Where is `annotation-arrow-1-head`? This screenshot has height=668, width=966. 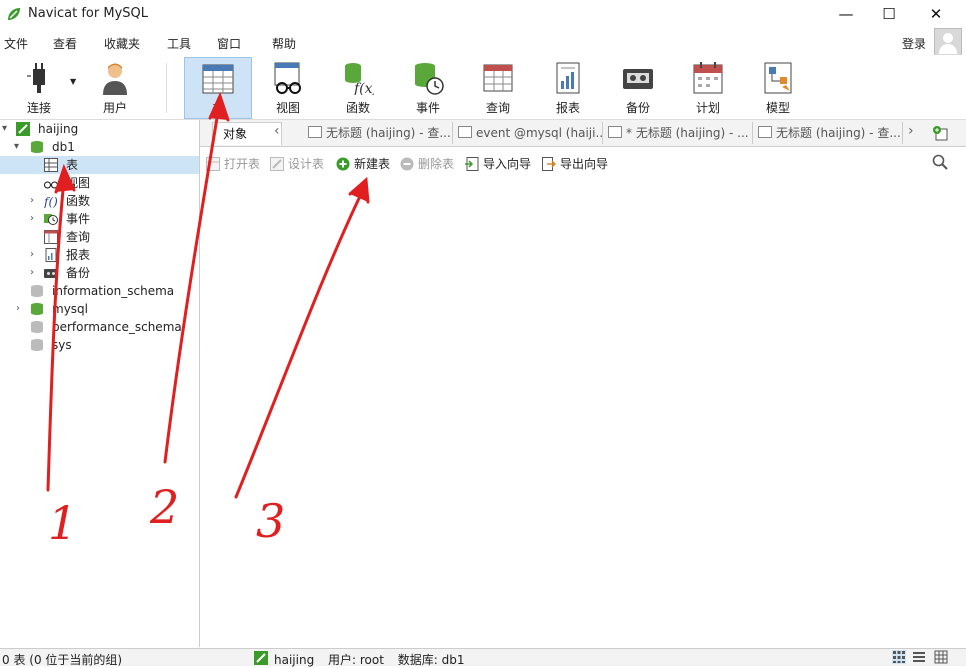
annotation-arrow-1-head is located at coordinates (65, 178).